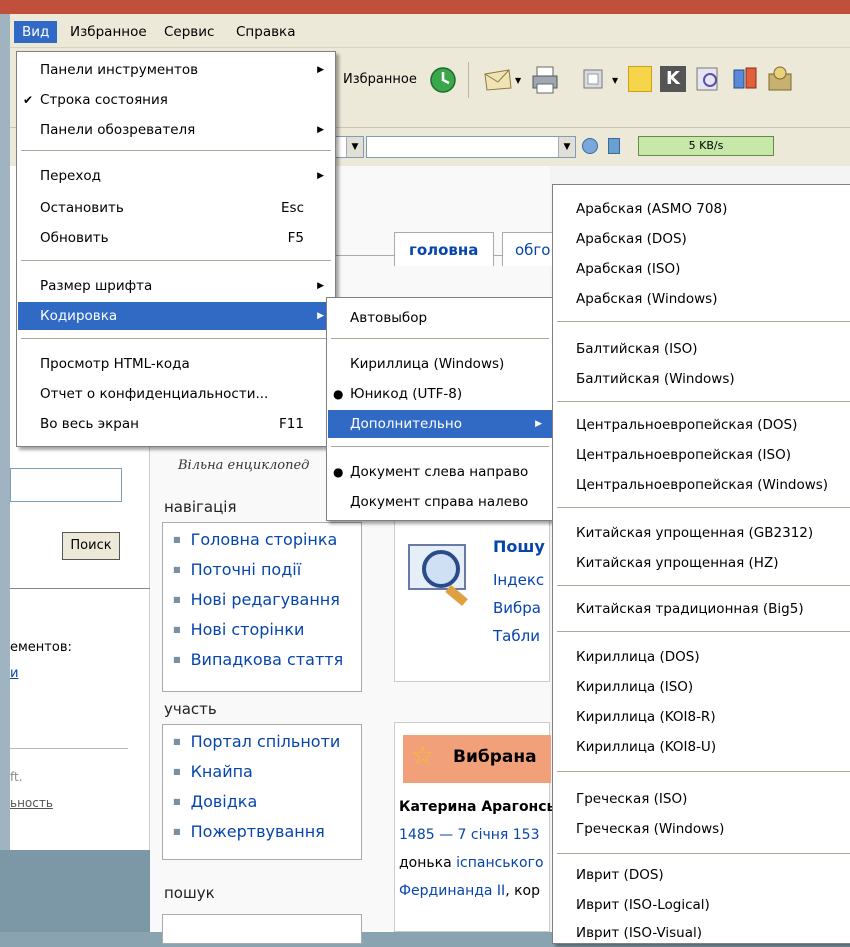  I want to click on nav-link: Нові редагування, so click(267, 600).